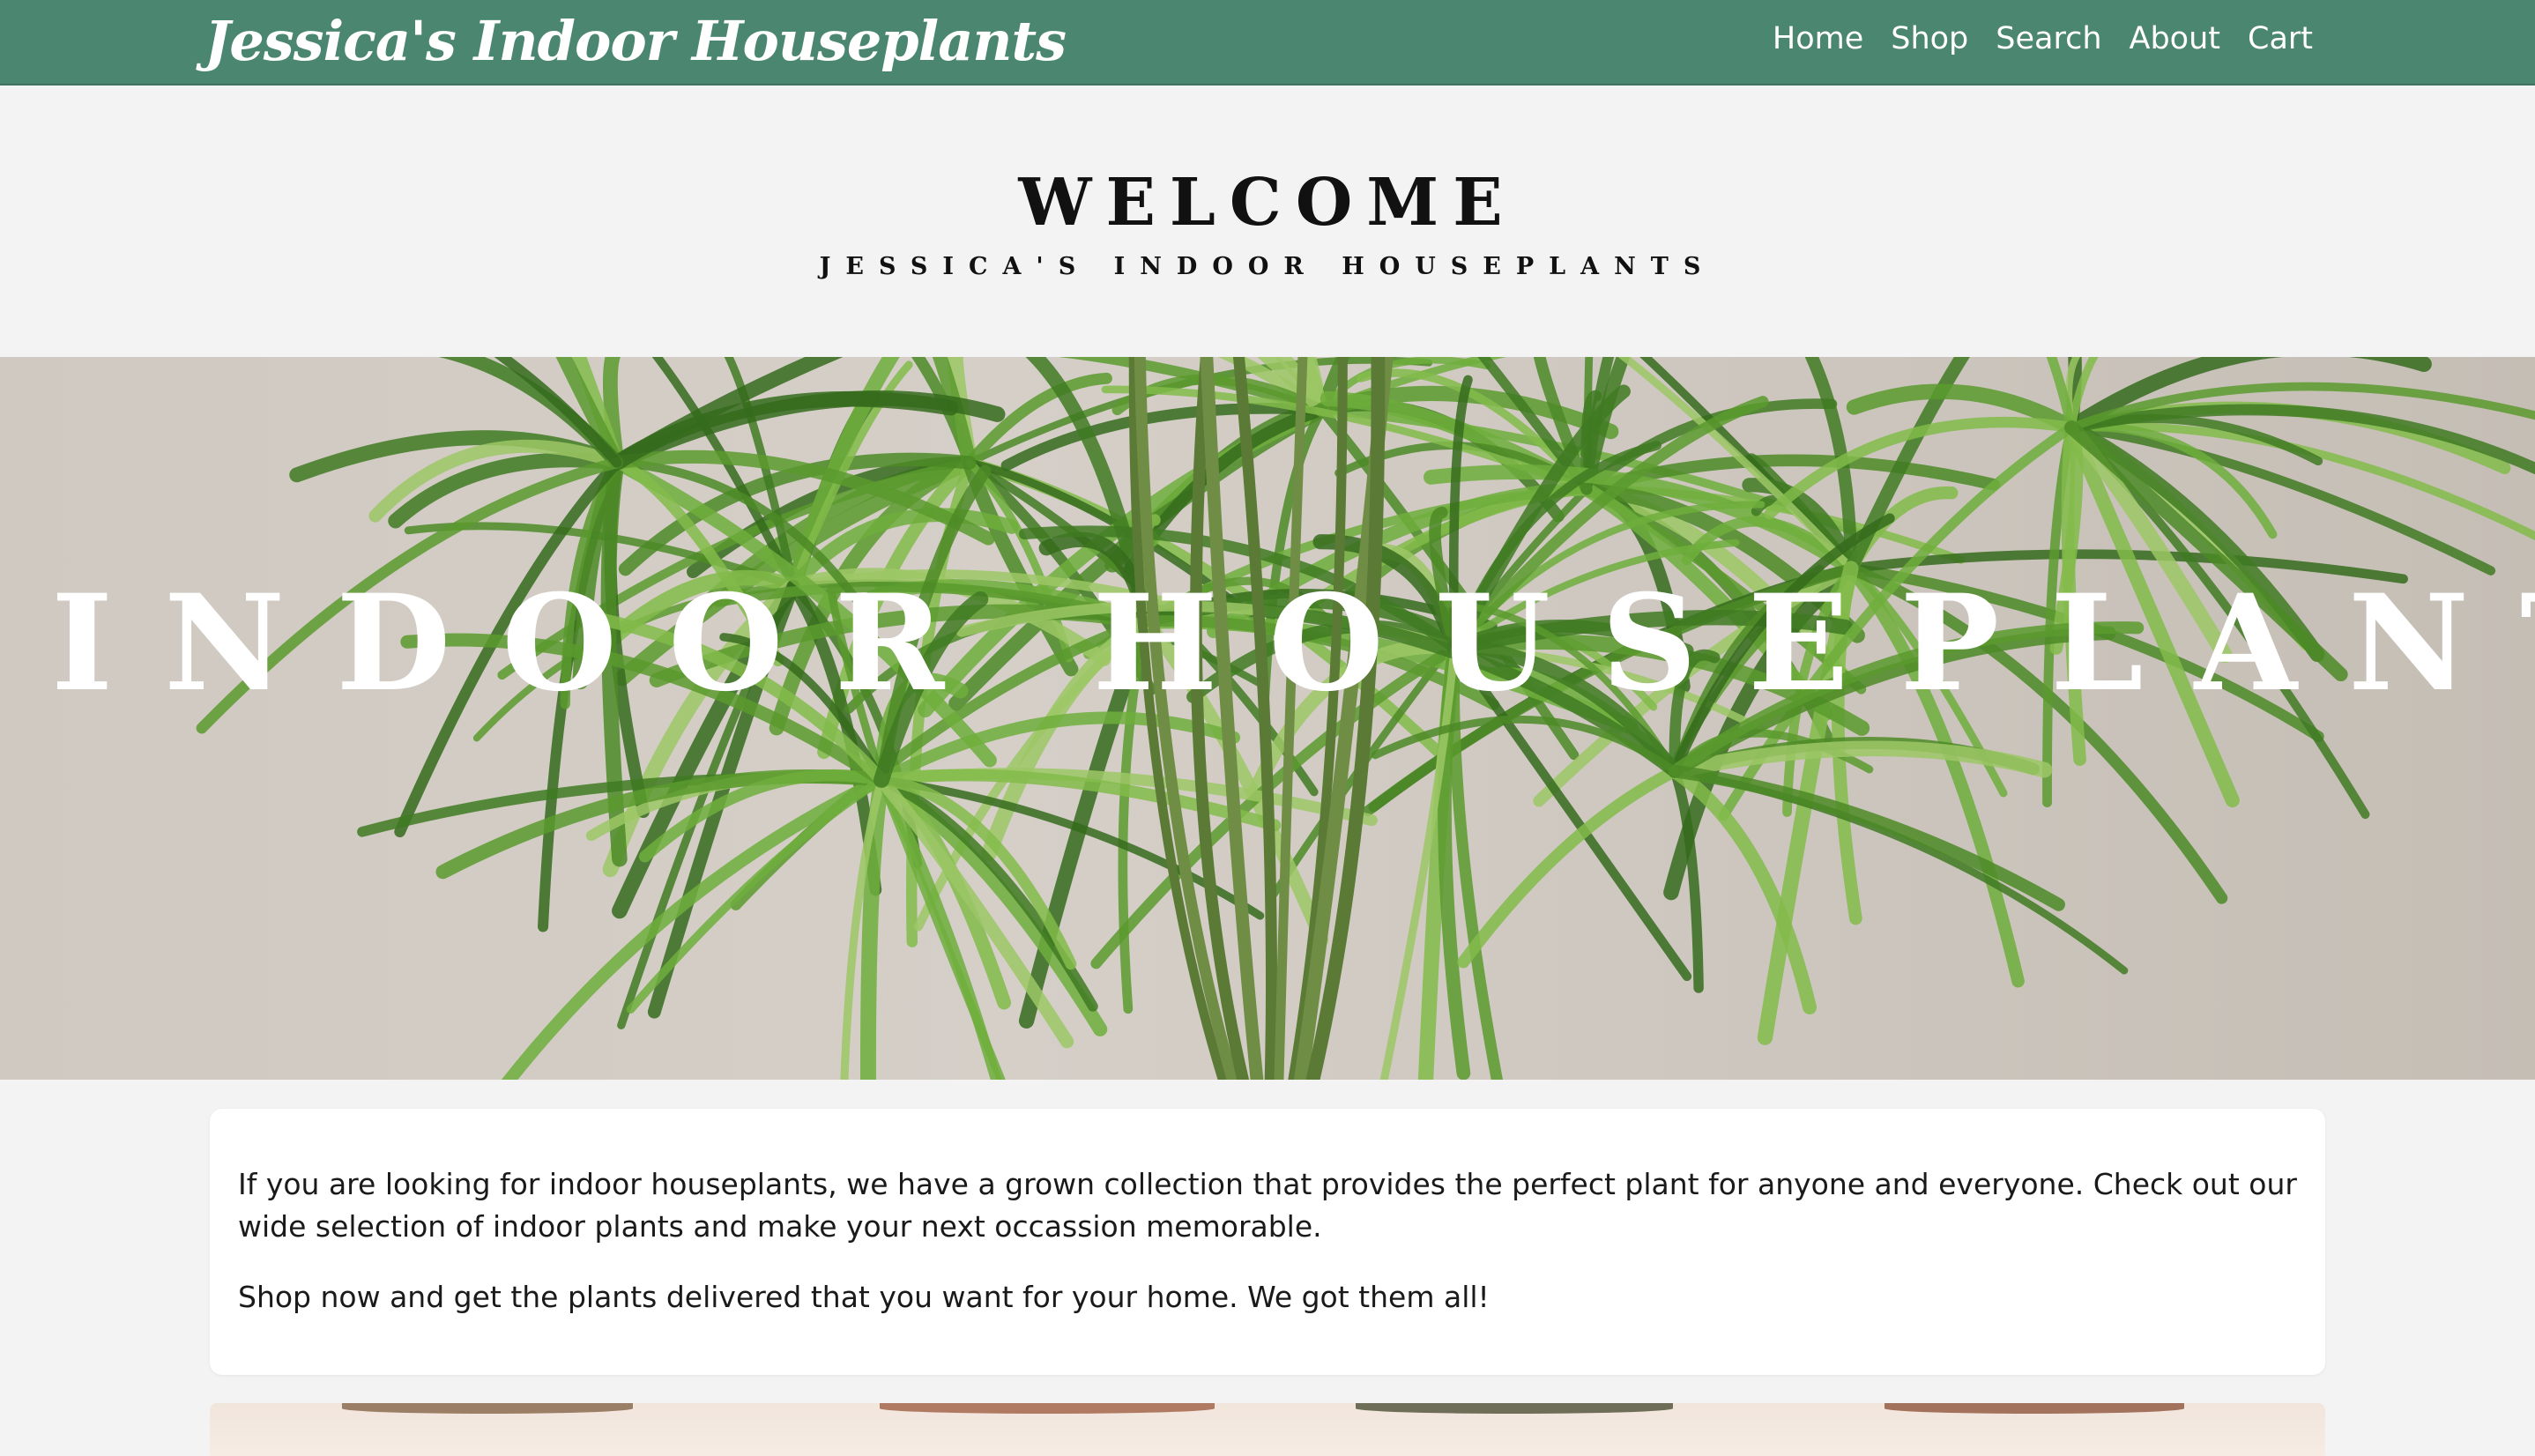  I want to click on welcome-subtitle: JESSICA'S INDOOR HOUSEPLANTS, so click(1267, 266).